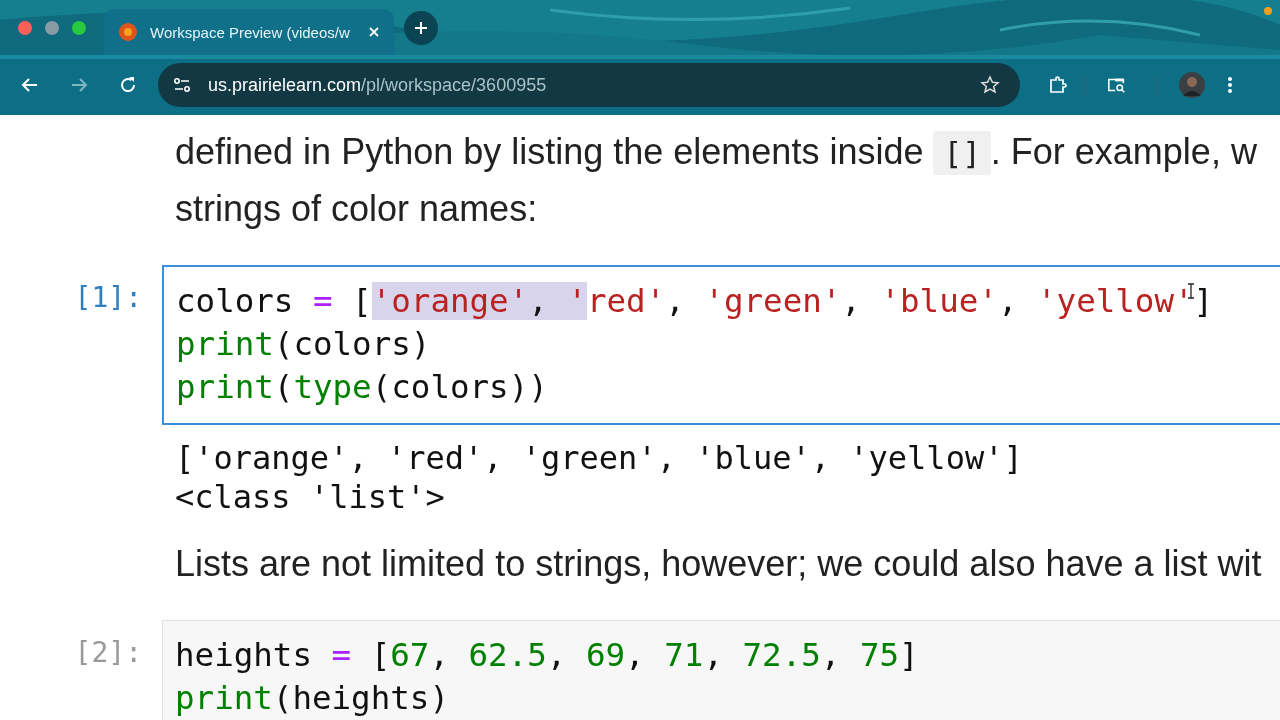  I want to click on code-line: colors = ['orange', 'red', 'green', 'blue', 'yellow'], so click(695, 301).